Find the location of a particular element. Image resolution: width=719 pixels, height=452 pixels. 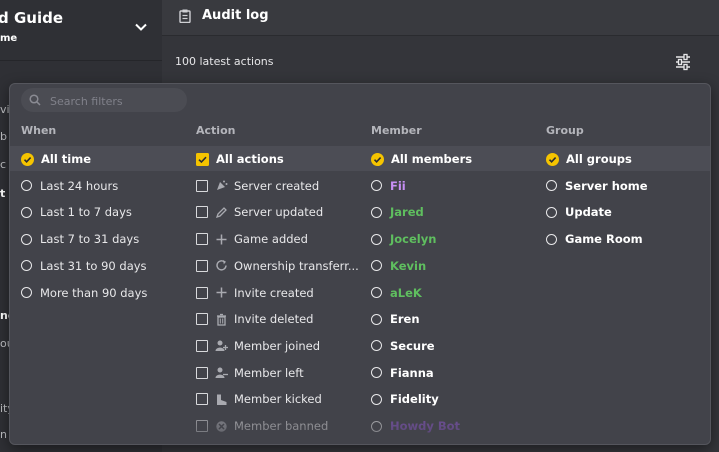

when-option: Last 24 hours is located at coordinates (69, 186).